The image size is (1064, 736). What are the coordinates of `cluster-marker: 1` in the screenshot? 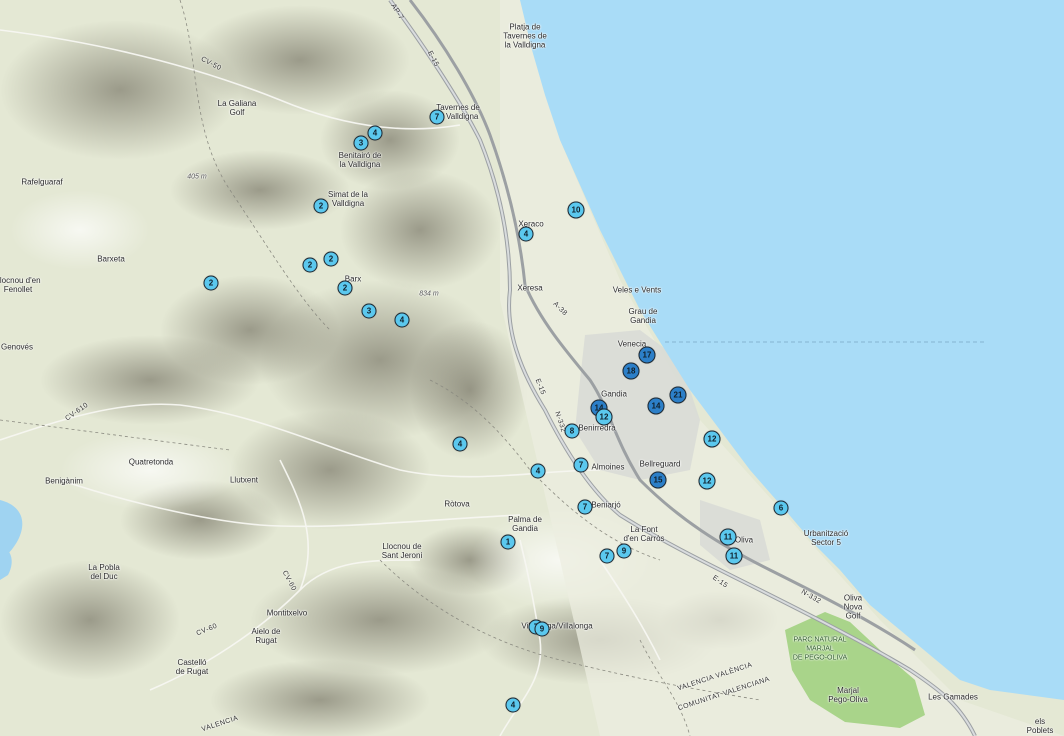 It's located at (508, 542).